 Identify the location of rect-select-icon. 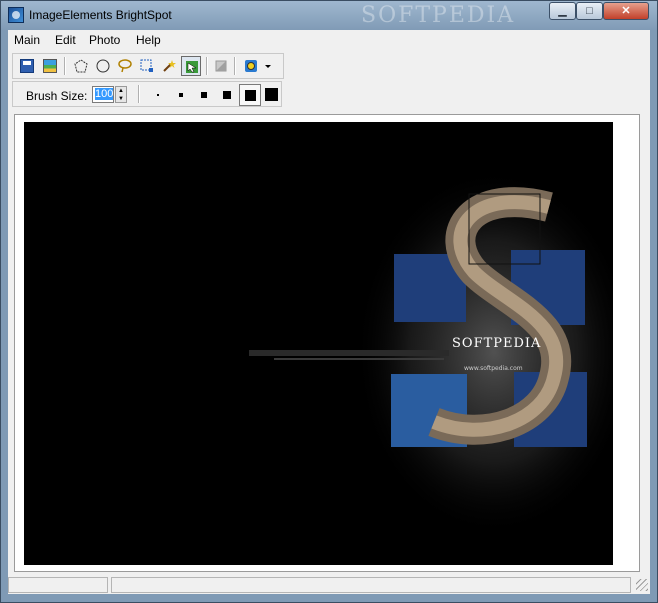
(146, 65).